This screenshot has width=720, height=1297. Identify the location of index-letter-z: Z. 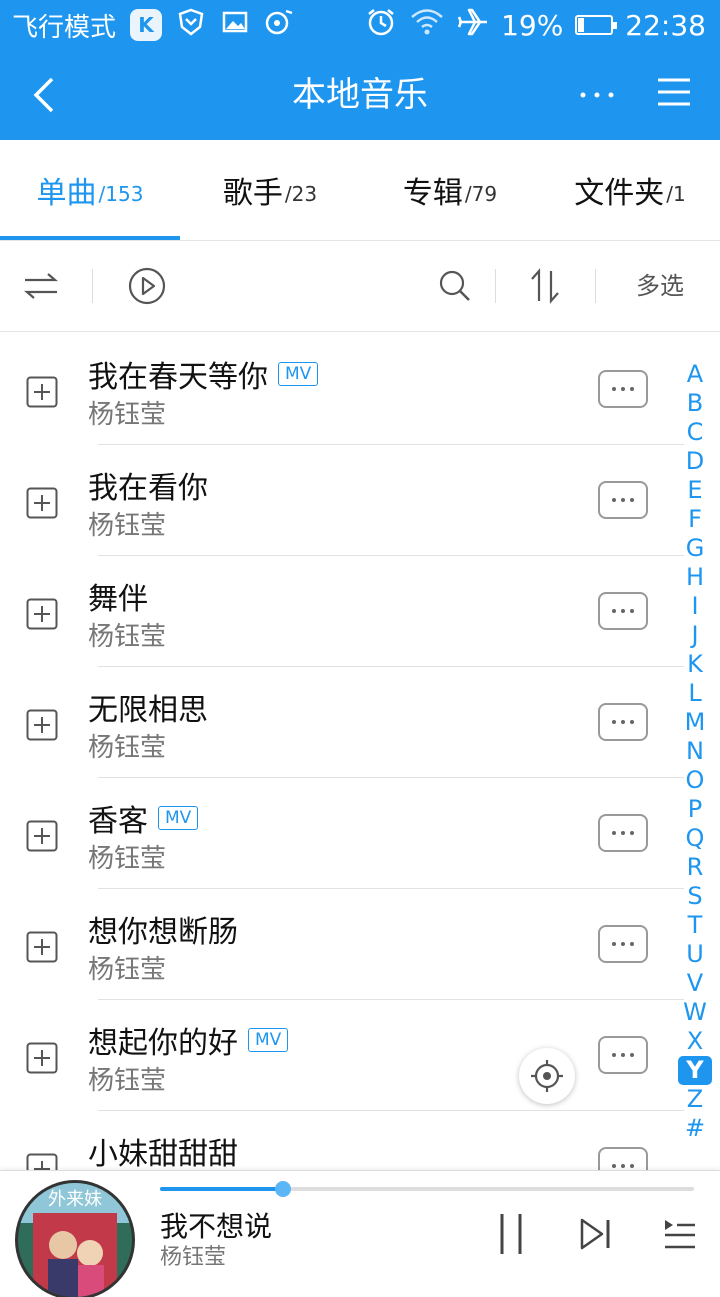
(695, 1099).